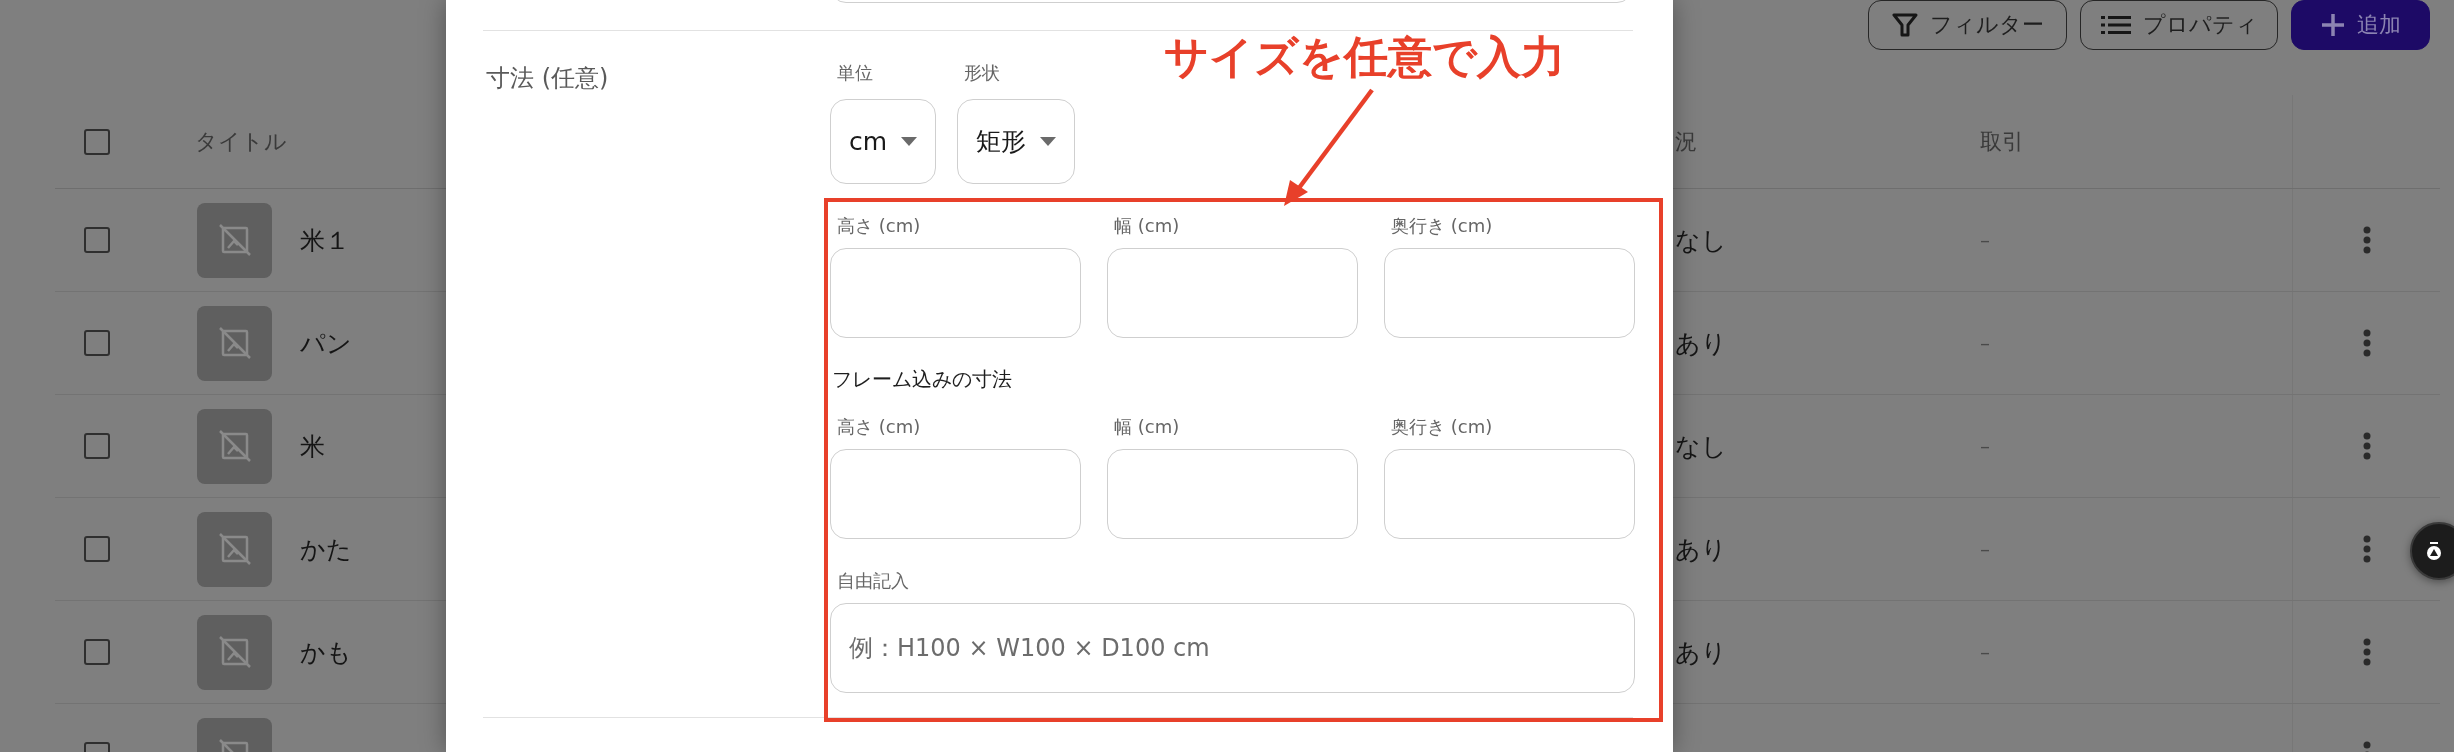 The width and height of the screenshot is (2454, 752). Describe the element at coordinates (855, 73) in the screenshot. I see `field-label: 単位` at that location.